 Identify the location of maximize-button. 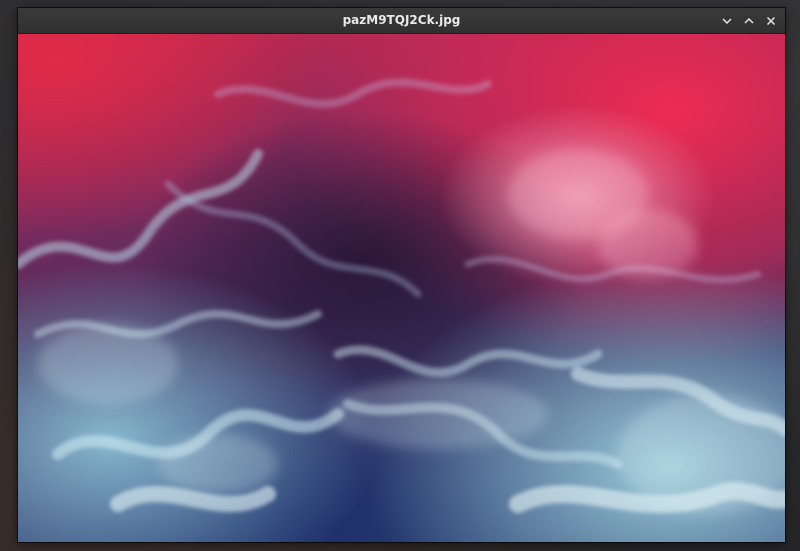
(749, 21).